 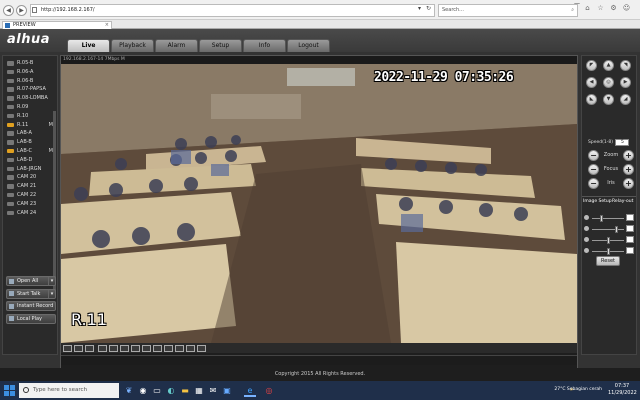 I want to click on internet-explorer-icon: e, so click(x=250, y=390).